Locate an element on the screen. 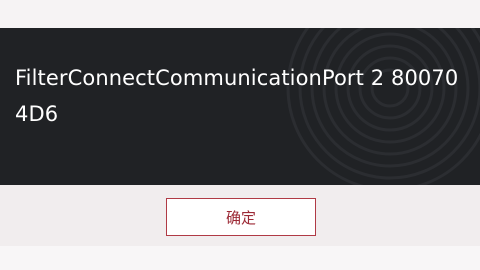 This screenshot has height=270, width=480. bottom-background is located at coordinates (240, 258).